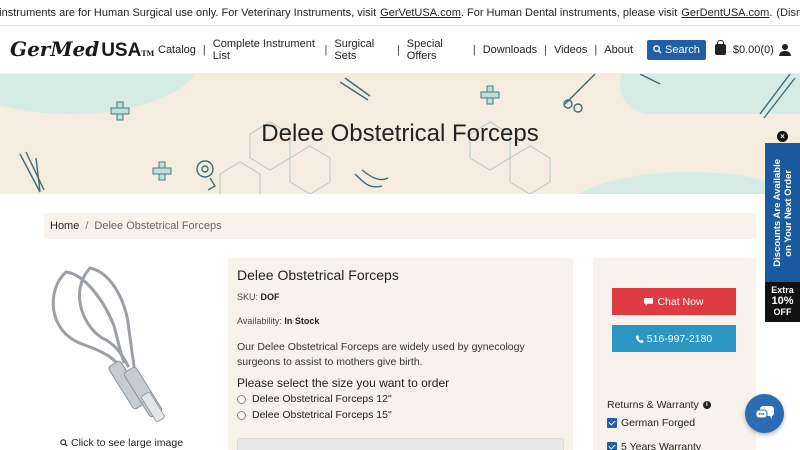  Describe the element at coordinates (265, 50) in the screenshot. I see `nav-complete-instrument-list: Complete Instrument List` at that location.